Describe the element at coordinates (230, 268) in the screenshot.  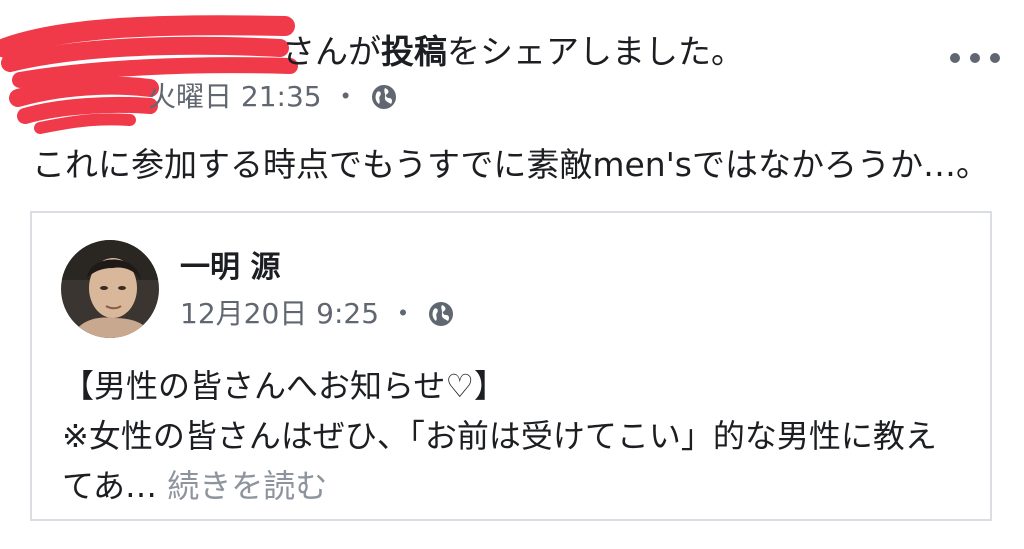
I see `author-name: 一明 源` at that location.